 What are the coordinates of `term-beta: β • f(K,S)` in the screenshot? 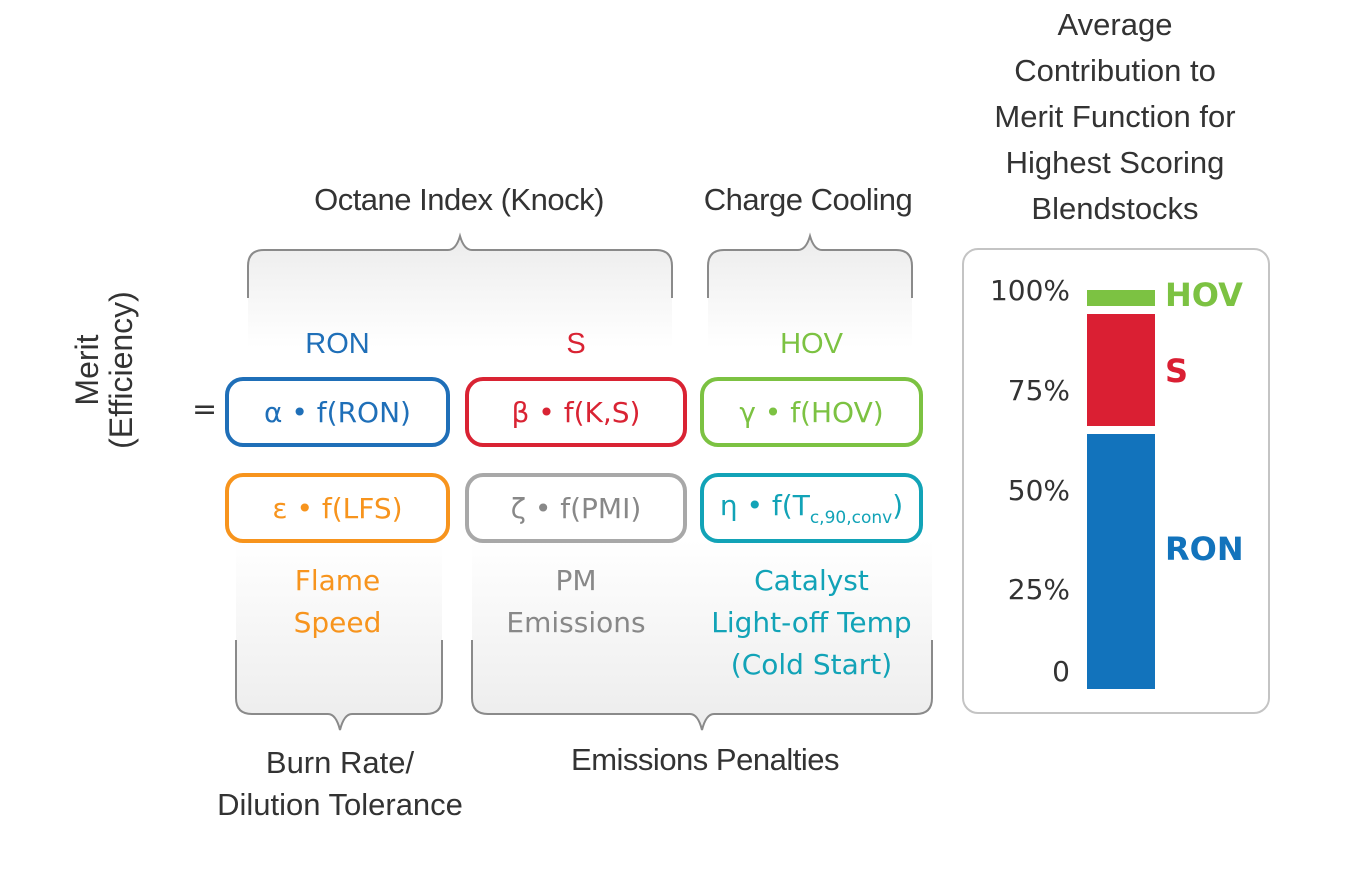 It's located at (576, 412).